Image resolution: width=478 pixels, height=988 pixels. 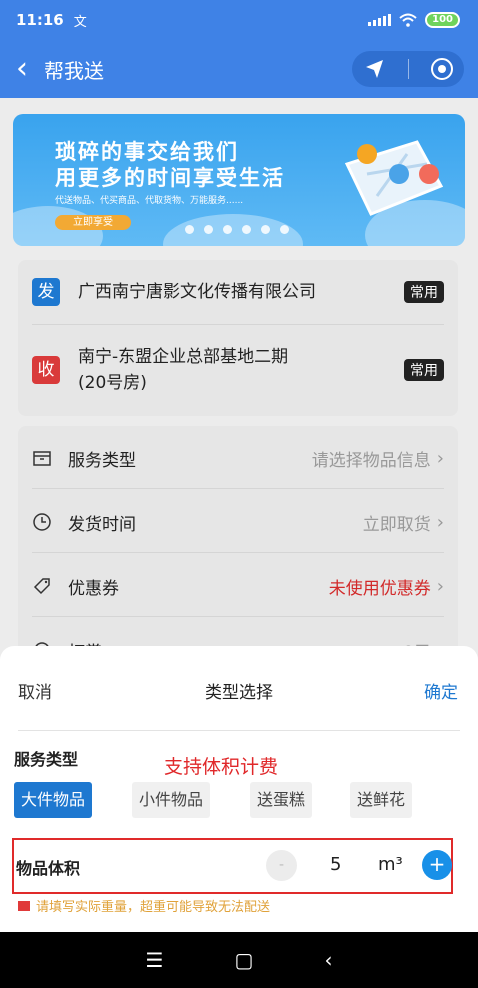 What do you see at coordinates (328, 960) in the screenshot?
I see `back-nav-icon: ‹` at bounding box center [328, 960].